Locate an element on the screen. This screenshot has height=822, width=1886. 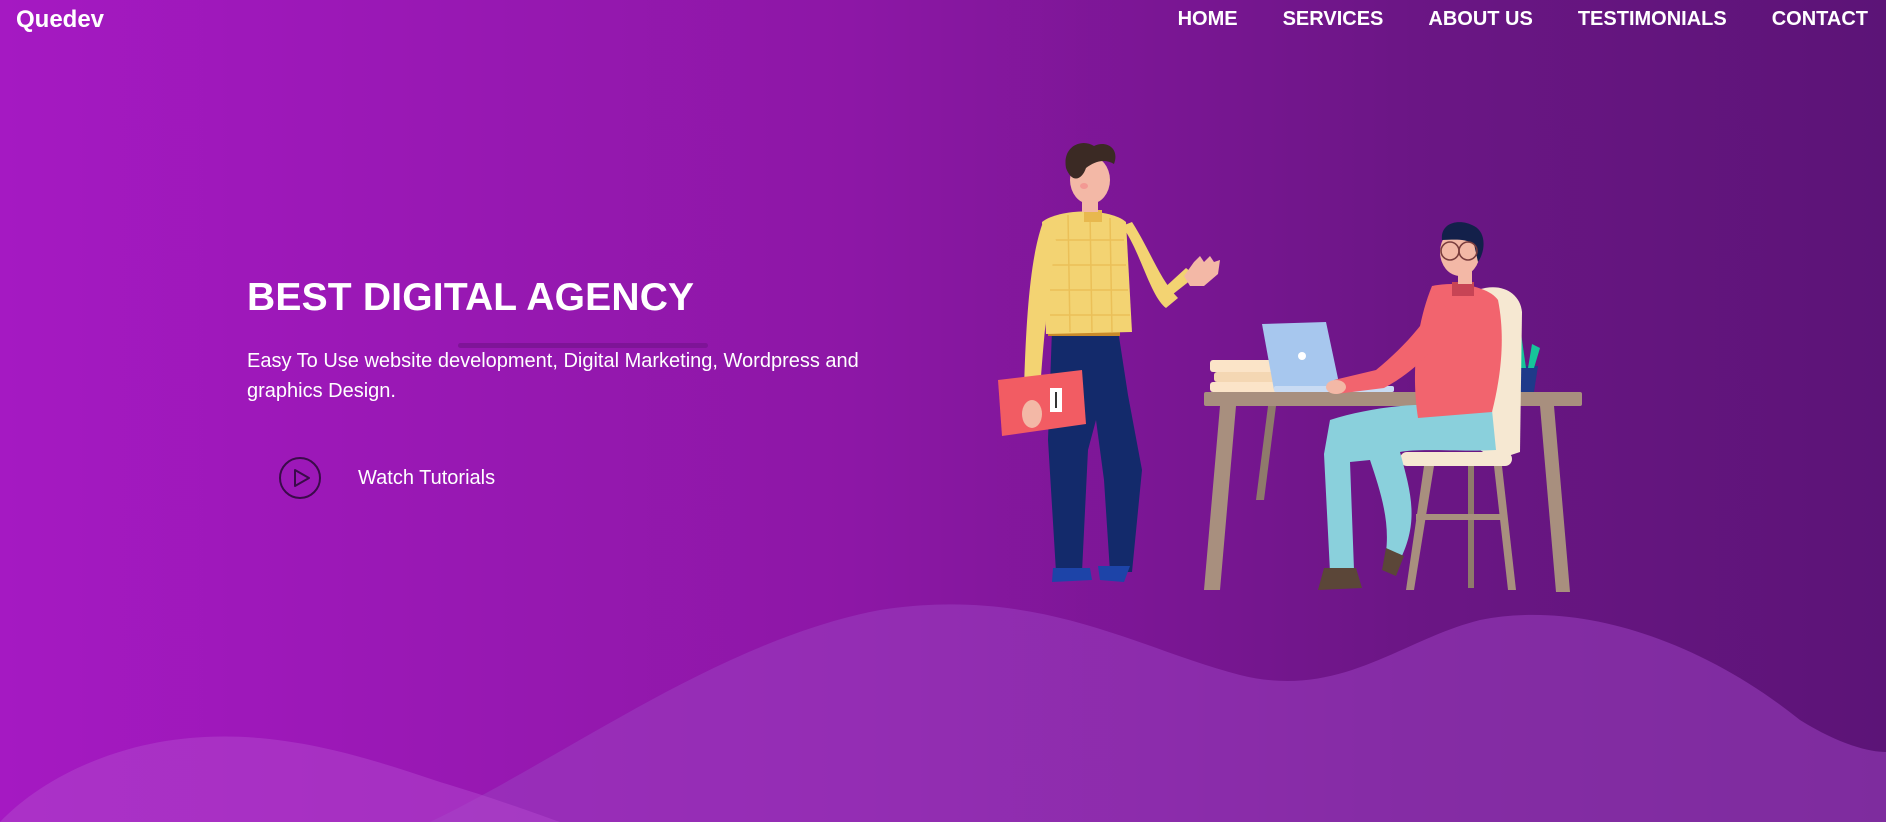
hero-title: BEST DIGITAL AGENCY is located at coordinates (471, 297).